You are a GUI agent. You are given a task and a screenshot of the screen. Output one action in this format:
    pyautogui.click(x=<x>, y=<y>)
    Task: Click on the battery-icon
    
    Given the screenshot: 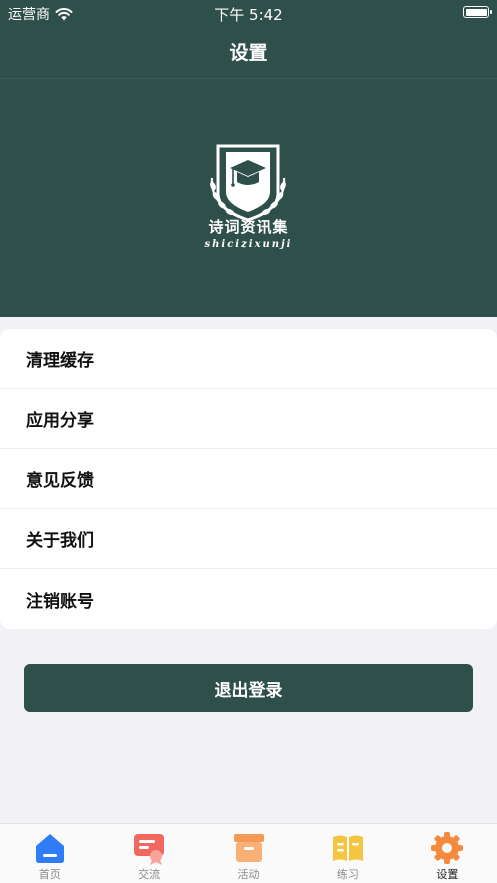 What is the action you would take?
    pyautogui.click(x=477, y=12)
    